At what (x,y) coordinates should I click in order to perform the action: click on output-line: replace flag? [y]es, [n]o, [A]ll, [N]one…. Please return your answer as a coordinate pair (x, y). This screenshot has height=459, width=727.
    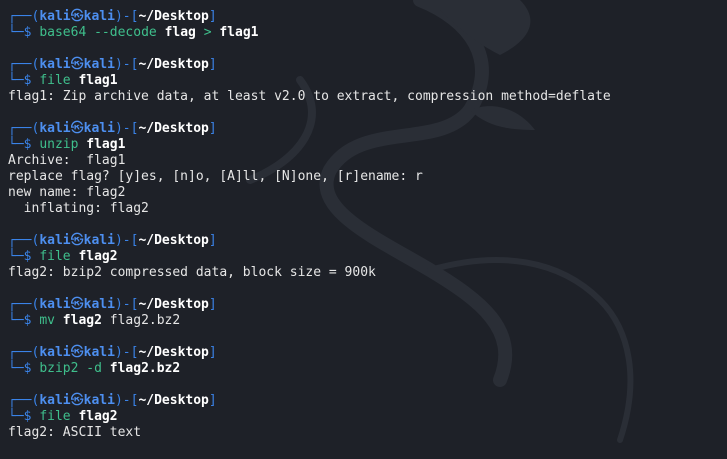
    Looking at the image, I should click on (215, 176).